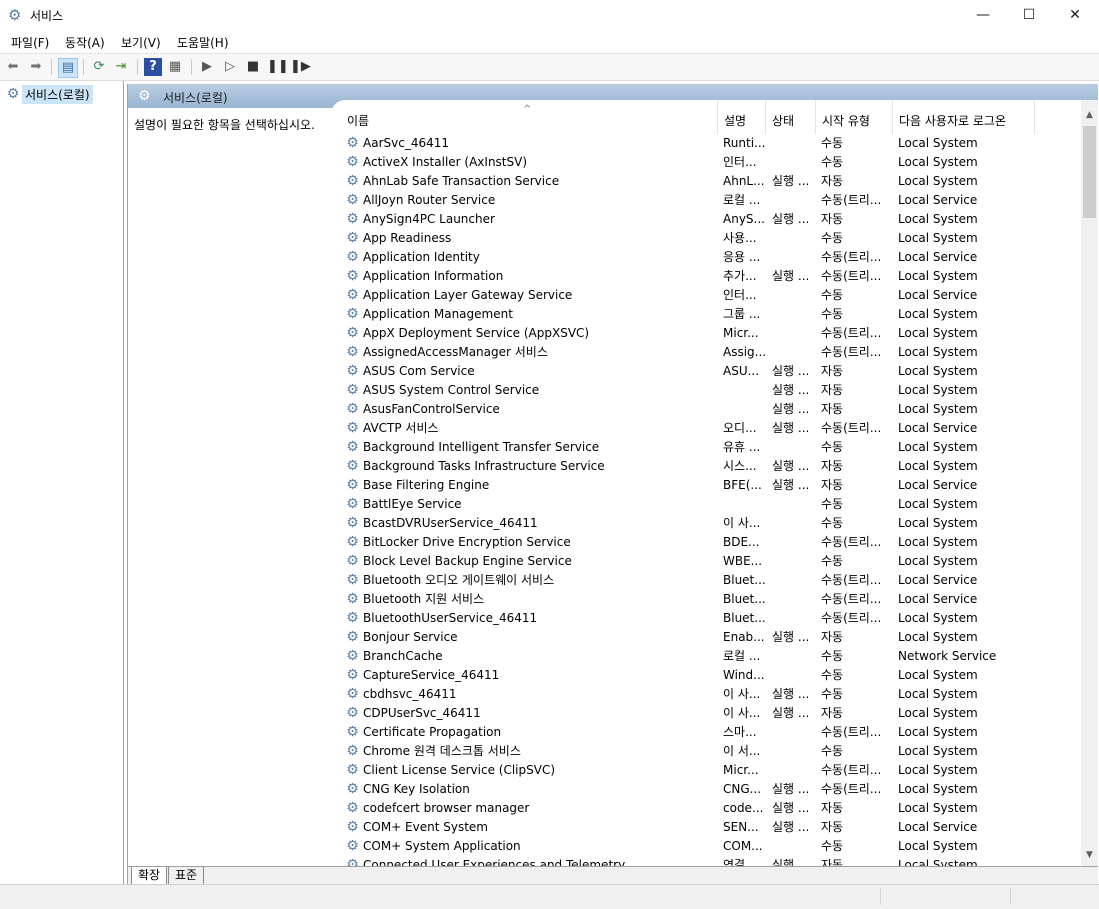 The width and height of the screenshot is (1099, 909). Describe the element at coordinates (412, 504) in the screenshot. I see `service-name: BattlEye Service` at that location.